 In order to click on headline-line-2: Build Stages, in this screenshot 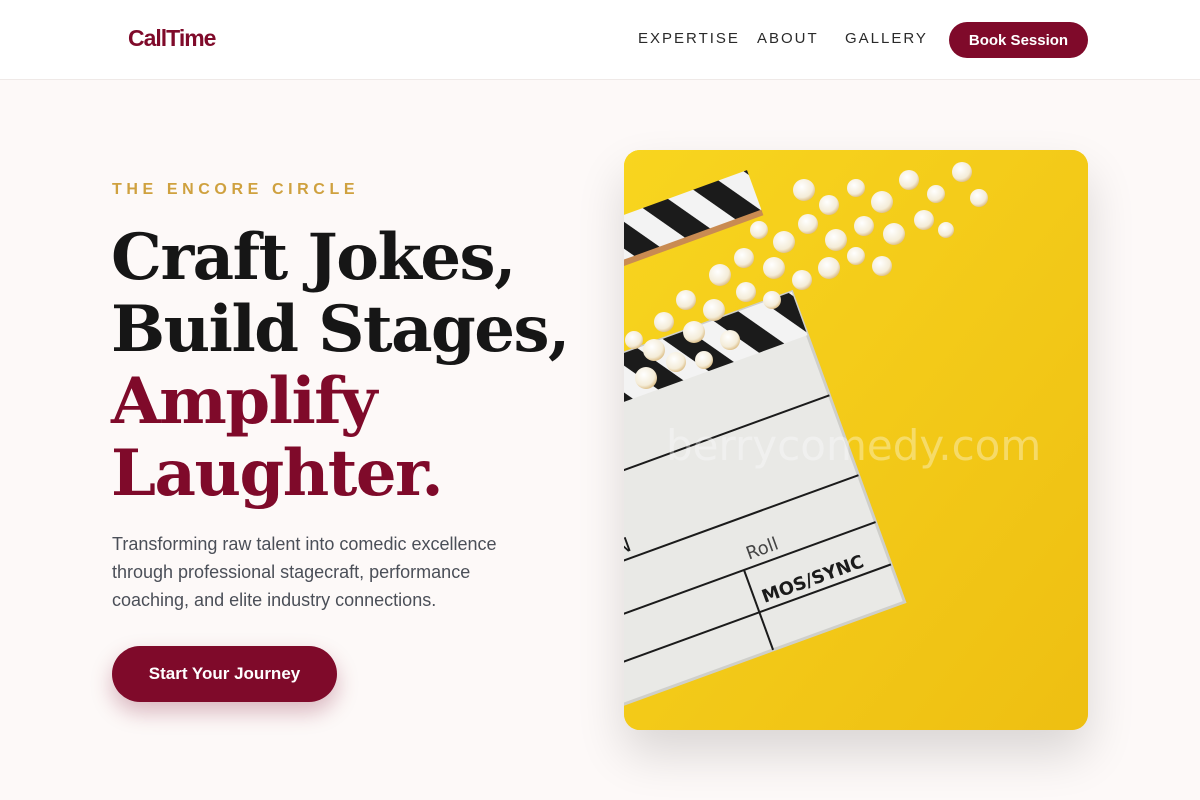, I will do `click(340, 329)`.